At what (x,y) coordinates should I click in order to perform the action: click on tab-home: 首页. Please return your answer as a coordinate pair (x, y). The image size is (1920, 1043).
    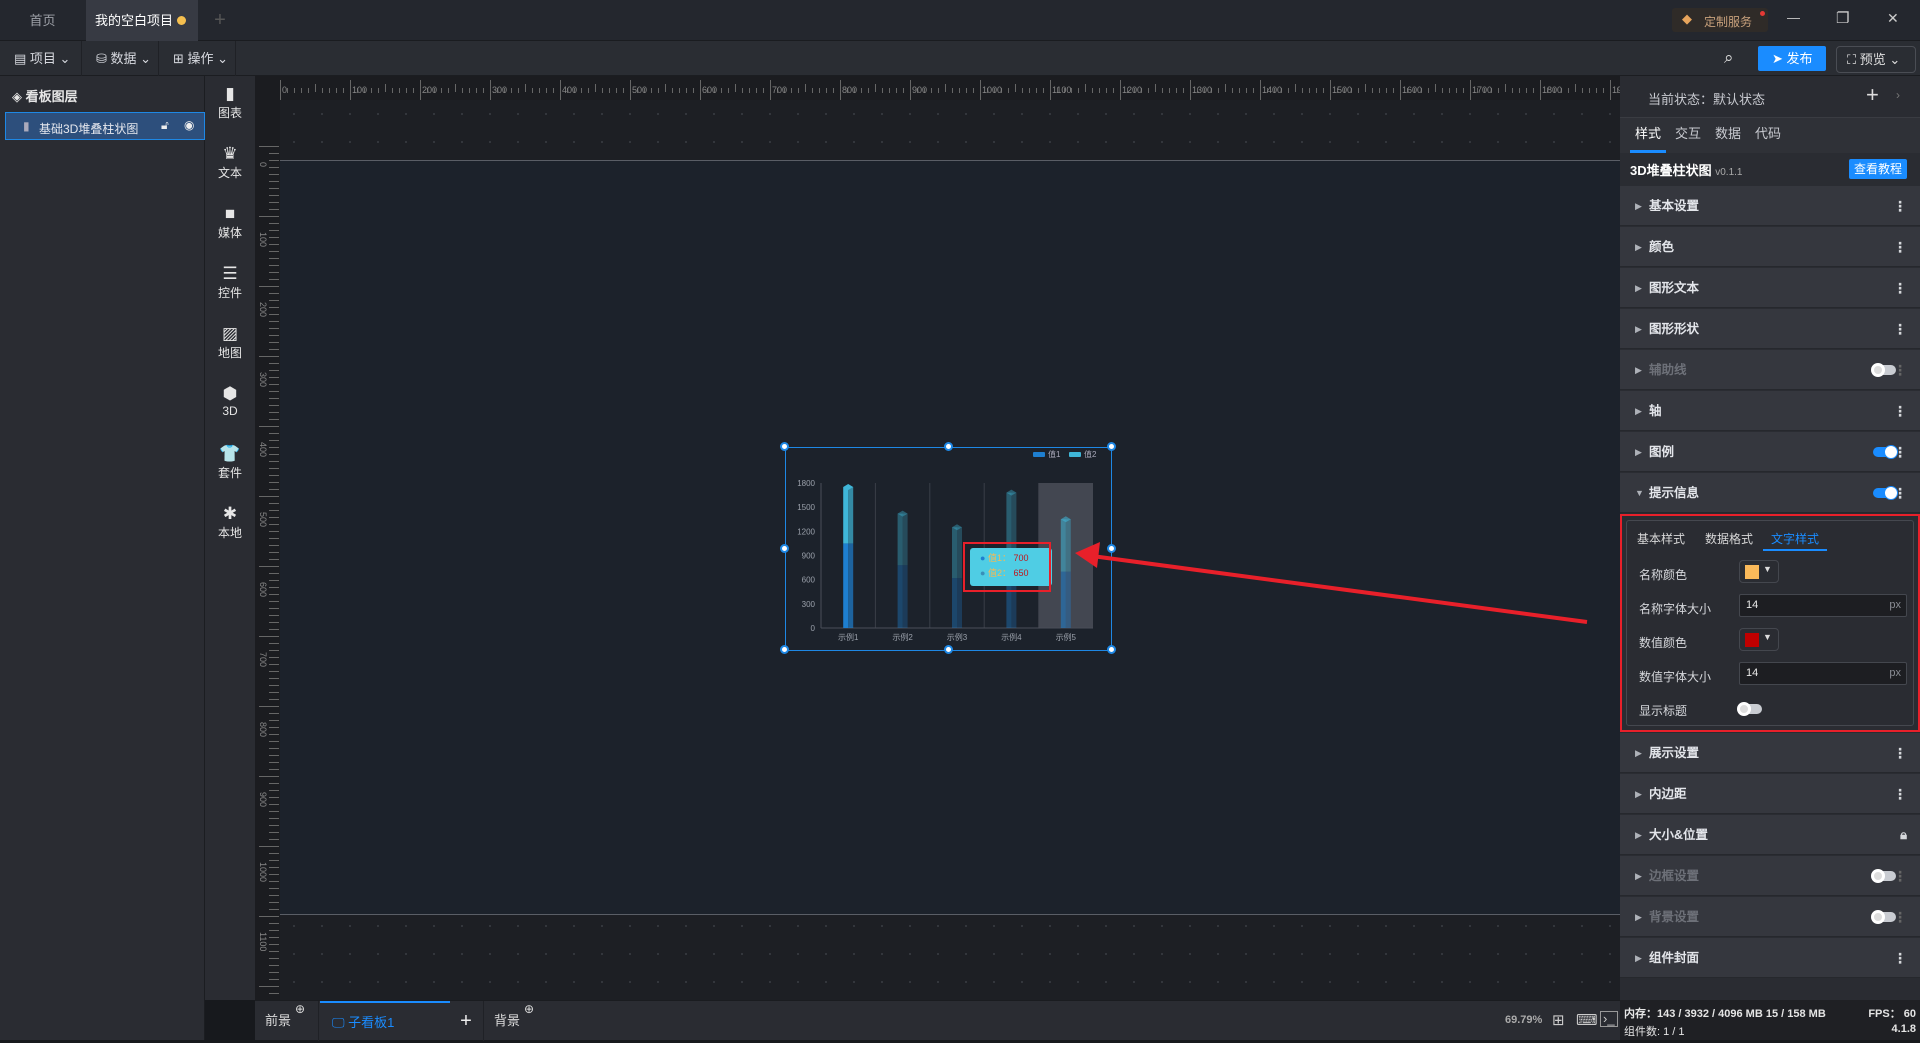
    Looking at the image, I should click on (42, 20).